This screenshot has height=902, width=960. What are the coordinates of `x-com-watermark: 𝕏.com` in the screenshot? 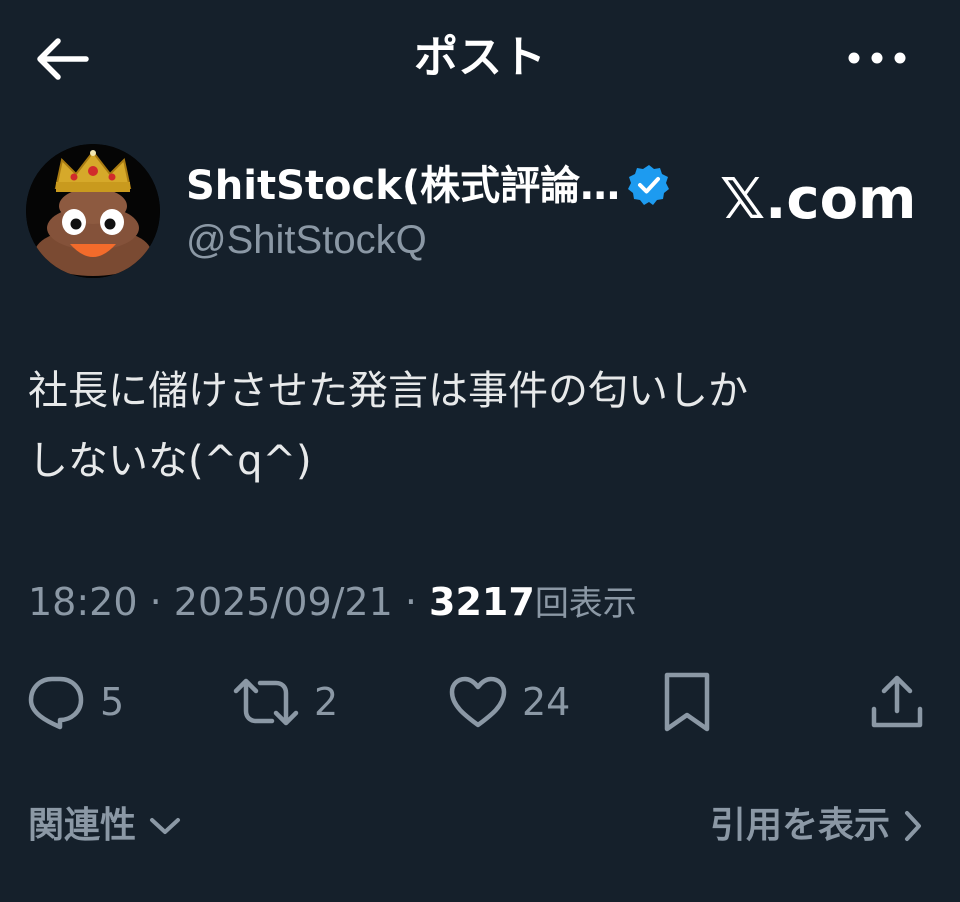 It's located at (818, 199).